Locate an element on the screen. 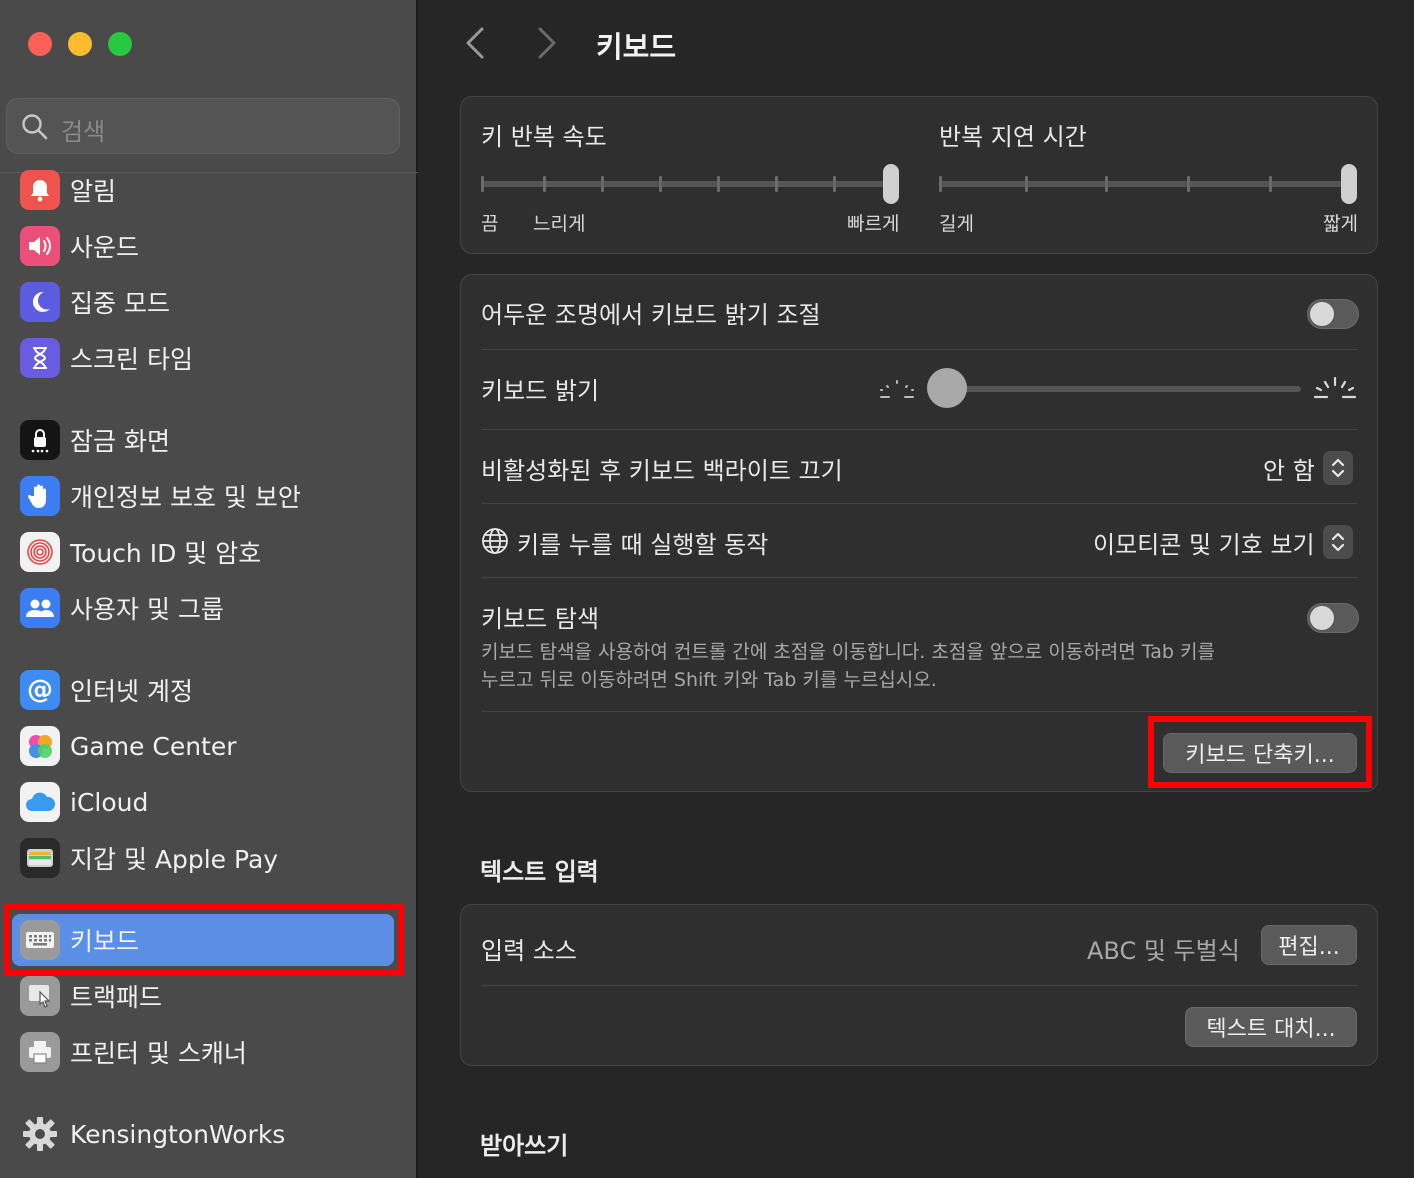 The height and width of the screenshot is (1178, 1414). at-icon: @ is located at coordinates (40, 690).